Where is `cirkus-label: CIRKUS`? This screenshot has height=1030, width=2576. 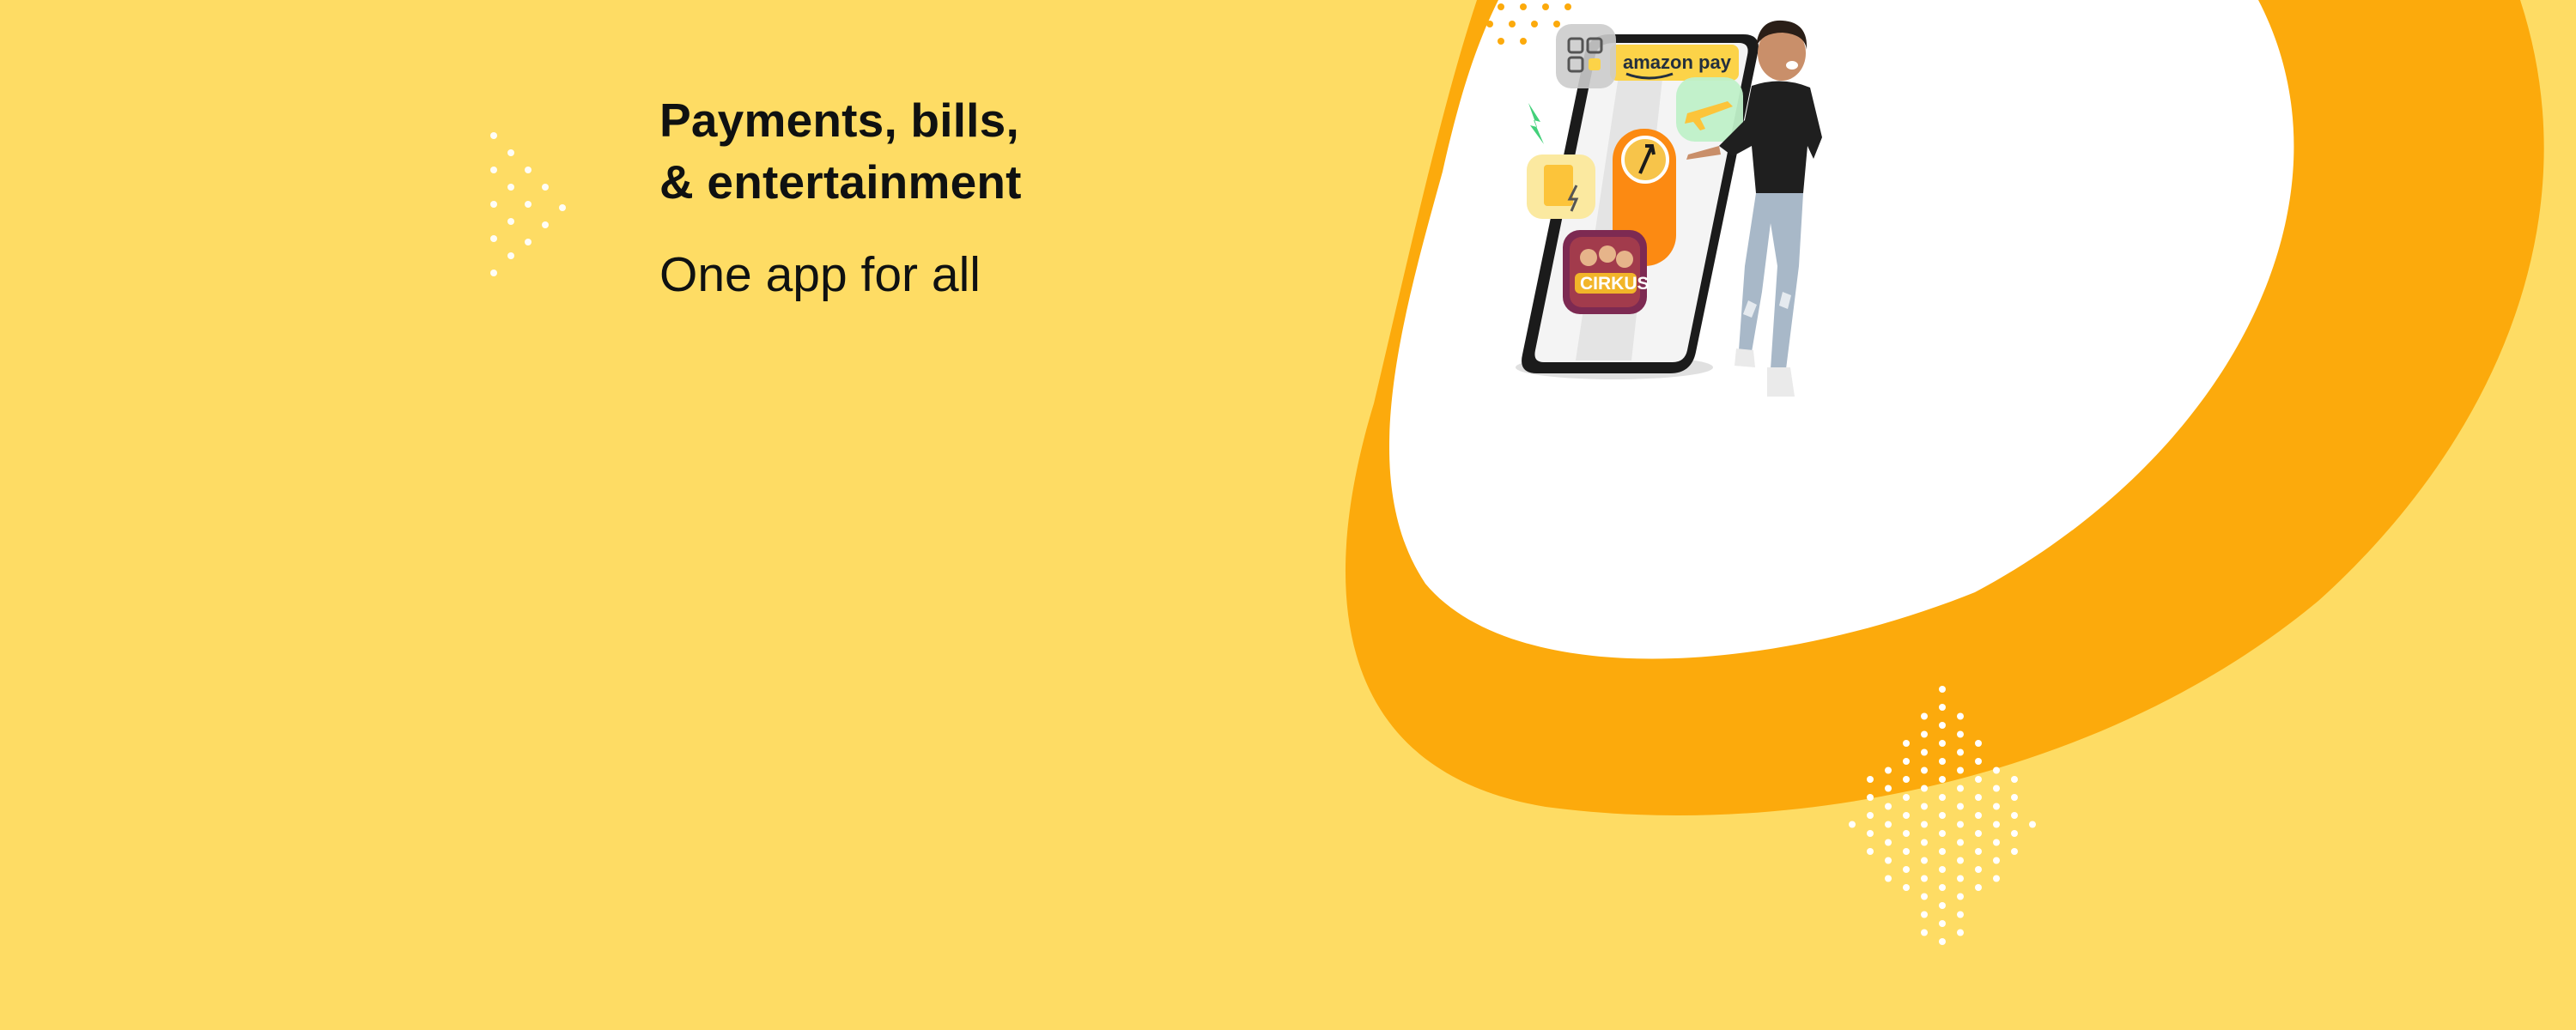
cirkus-label: CIRKUS is located at coordinates (1614, 284).